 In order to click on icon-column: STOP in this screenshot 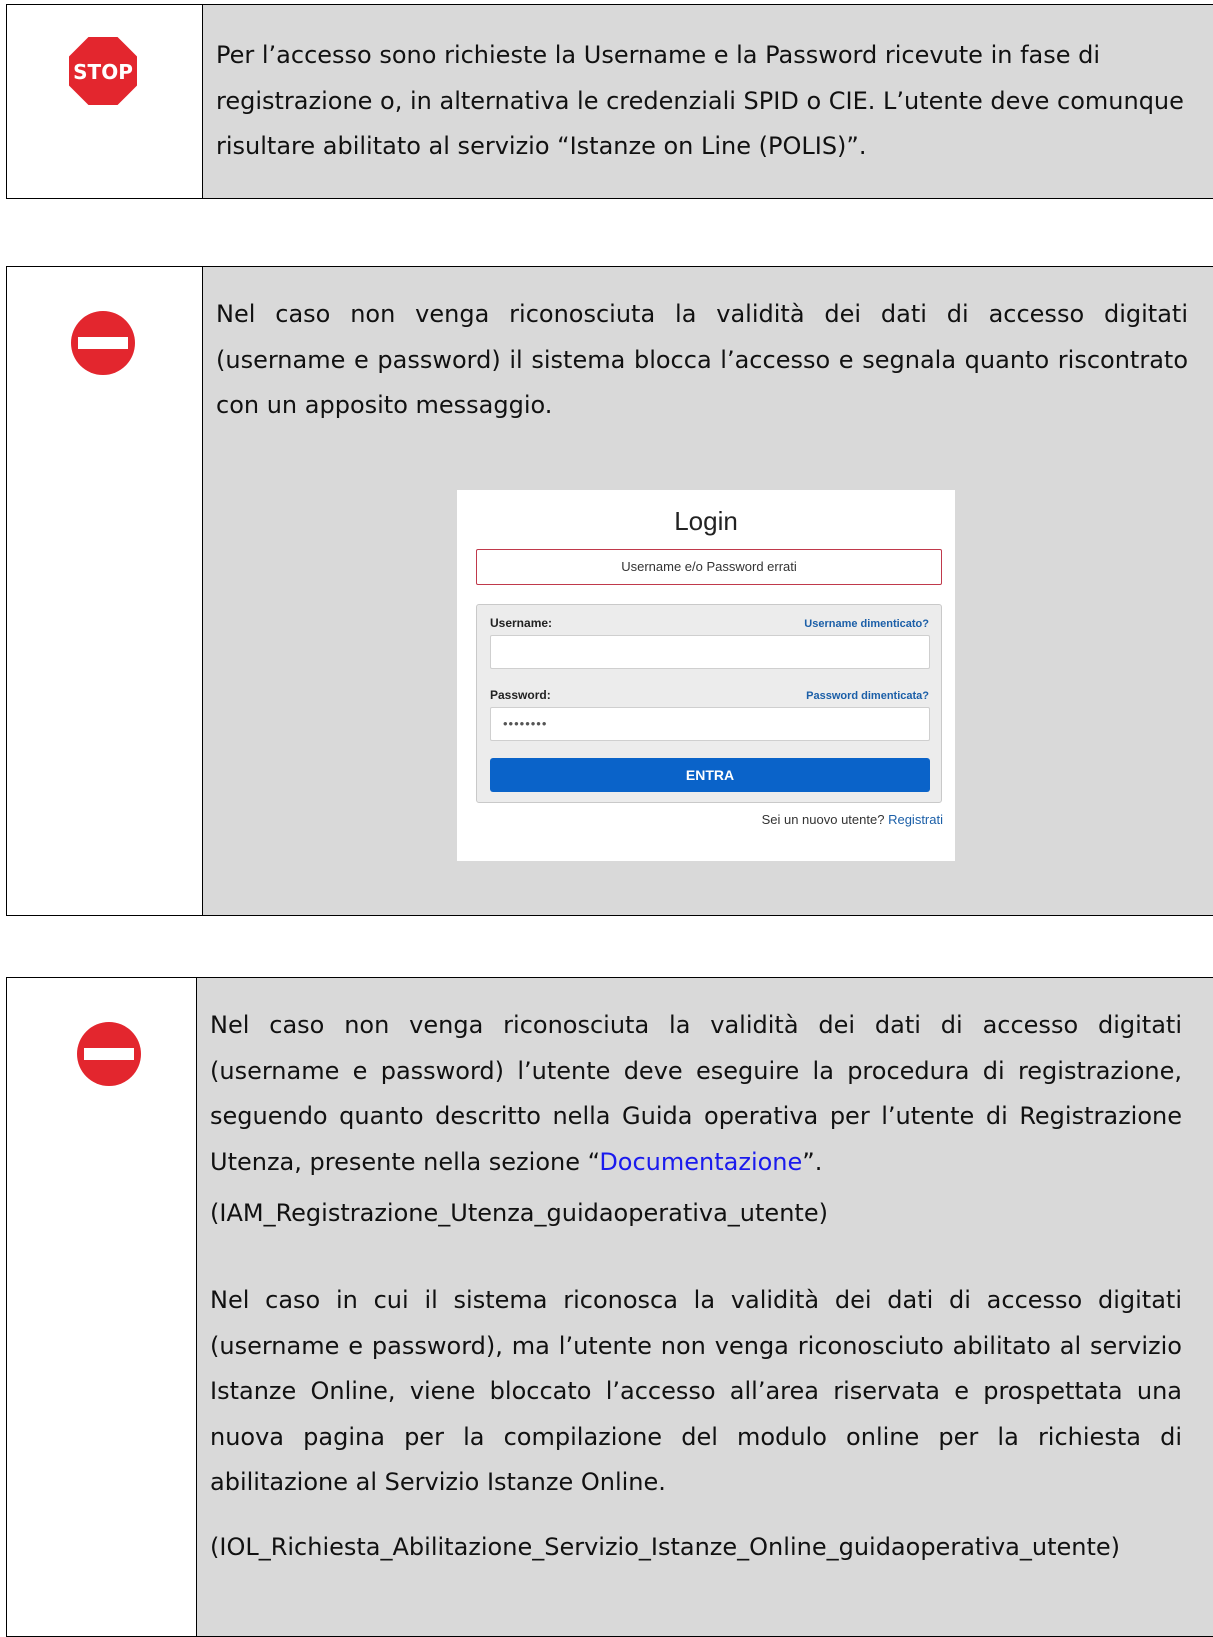, I will do `click(105, 101)`.